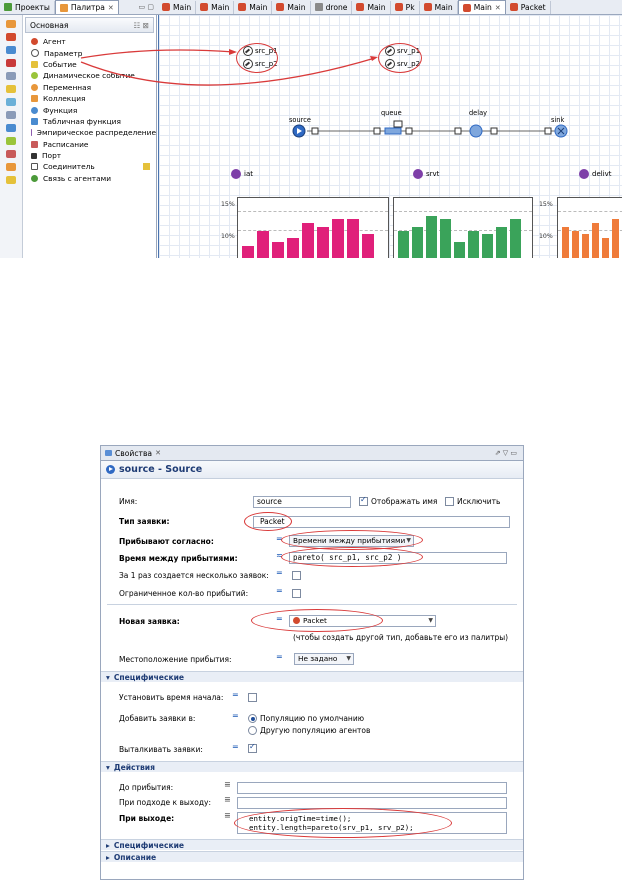 Image resolution: width=622 pixels, height=880 pixels. What do you see at coordinates (372, 788) in the screenshot?
I see `before-arrival-input` at bounding box center [372, 788].